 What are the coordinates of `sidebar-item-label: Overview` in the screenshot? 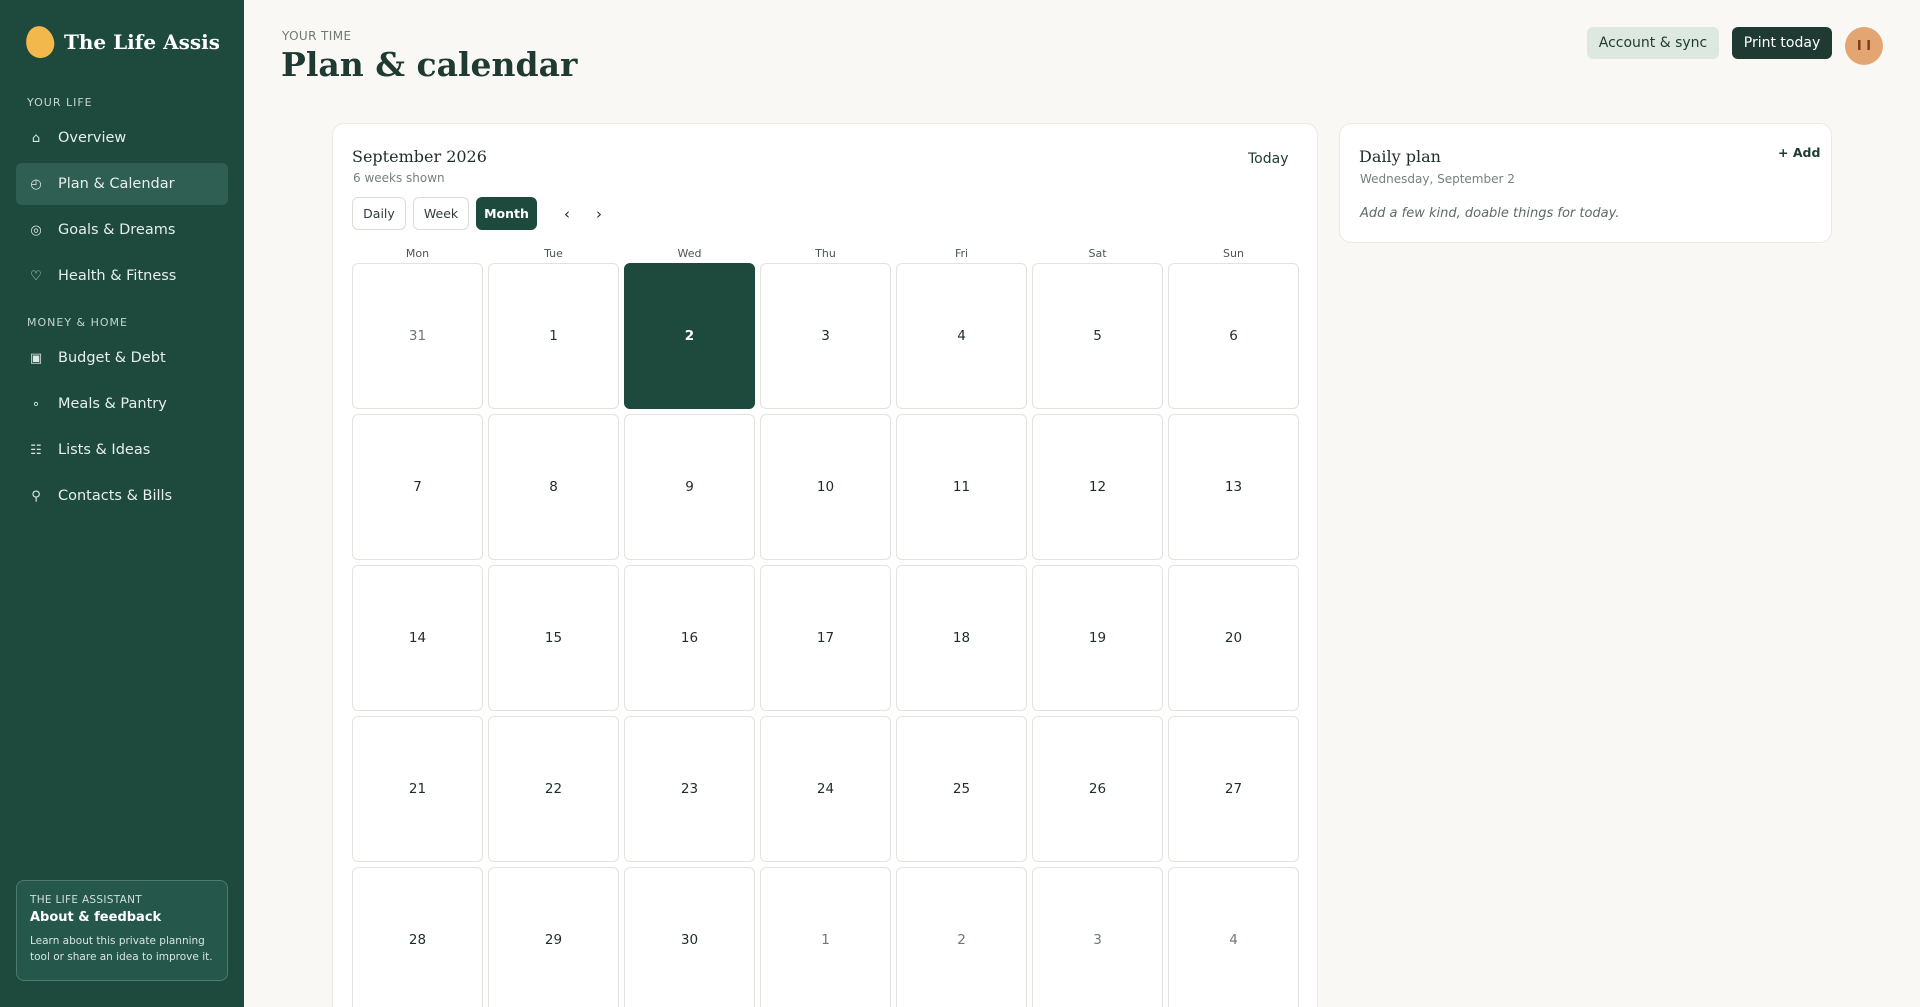 It's located at (92, 138).